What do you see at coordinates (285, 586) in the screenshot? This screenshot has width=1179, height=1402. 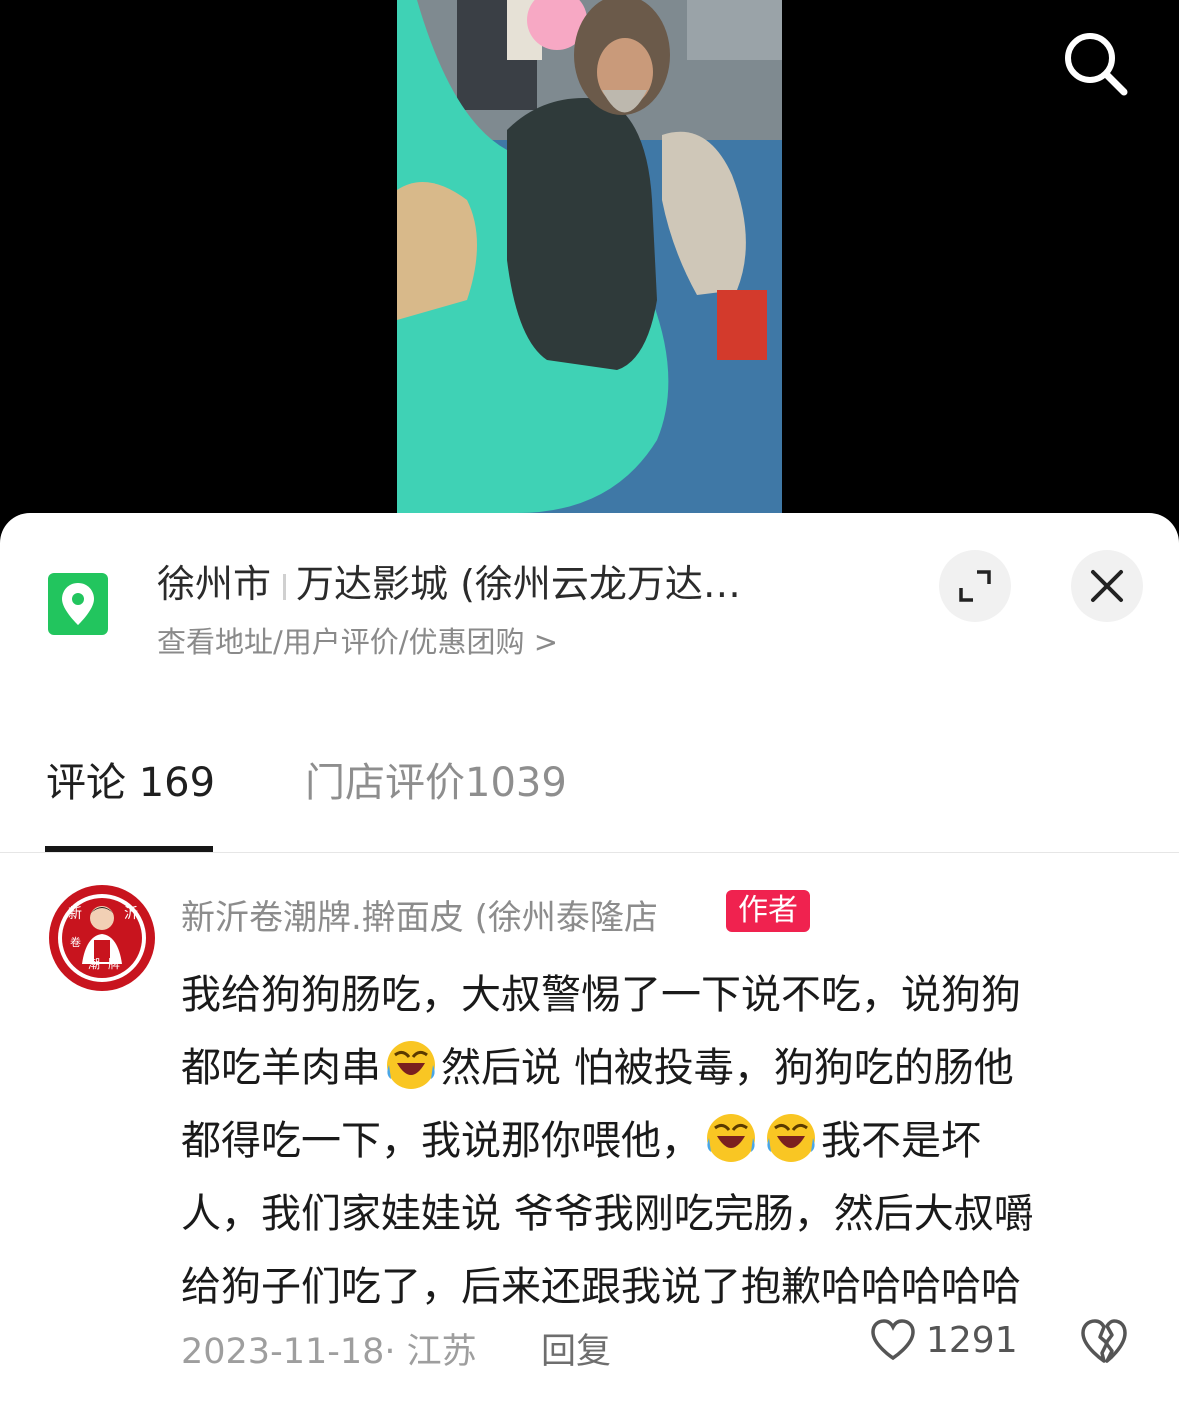 I see `title-divider` at bounding box center [285, 586].